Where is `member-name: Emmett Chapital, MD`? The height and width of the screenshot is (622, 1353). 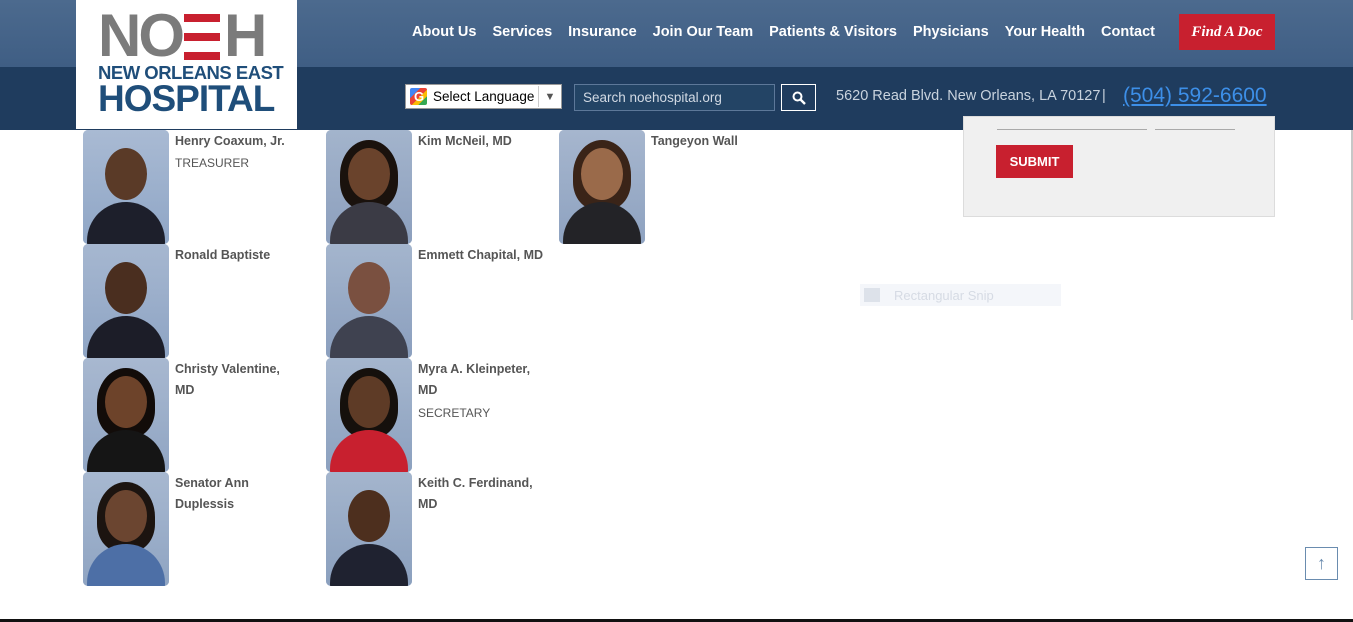 member-name: Emmett Chapital, MD is located at coordinates (481, 255).